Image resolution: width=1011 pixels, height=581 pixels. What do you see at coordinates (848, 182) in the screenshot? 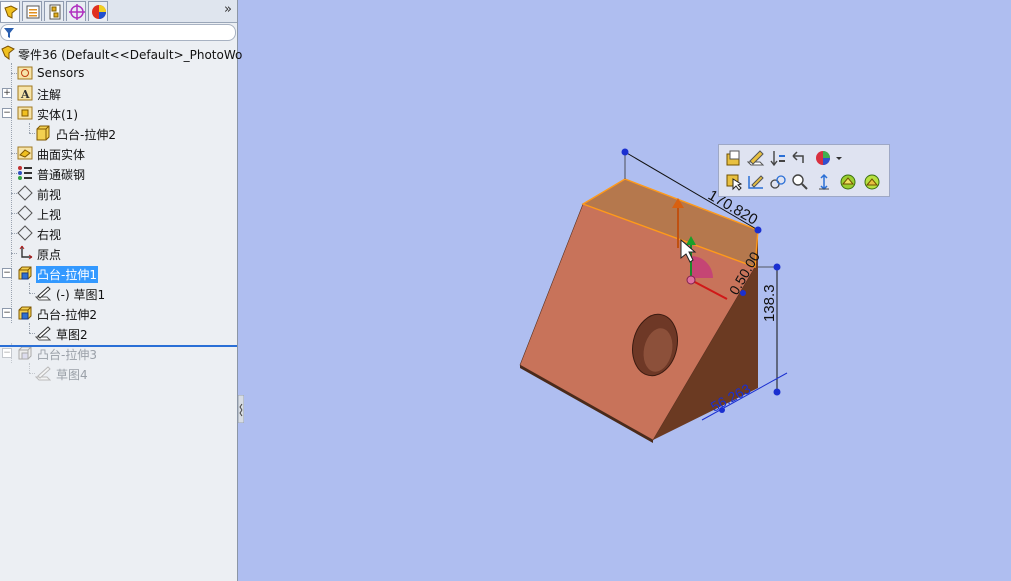
I see `hide-show-body-icon` at bounding box center [848, 182].